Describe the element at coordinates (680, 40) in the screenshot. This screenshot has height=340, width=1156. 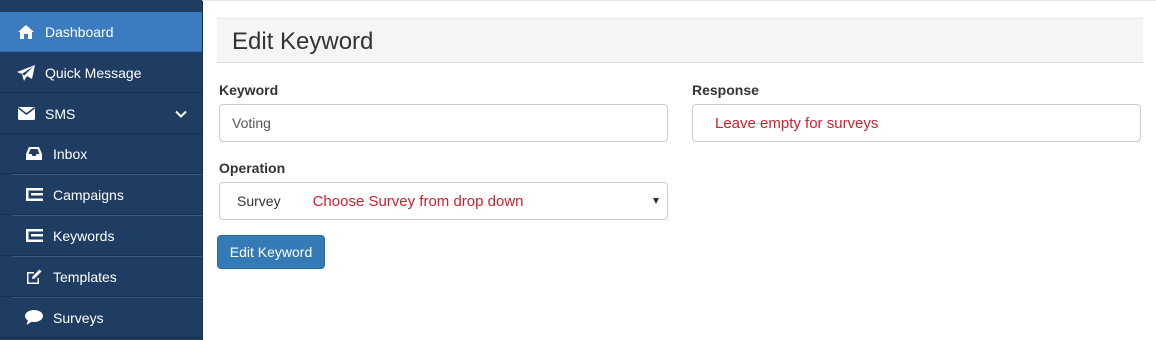
I see `panel-heading: Edit Keyword` at that location.